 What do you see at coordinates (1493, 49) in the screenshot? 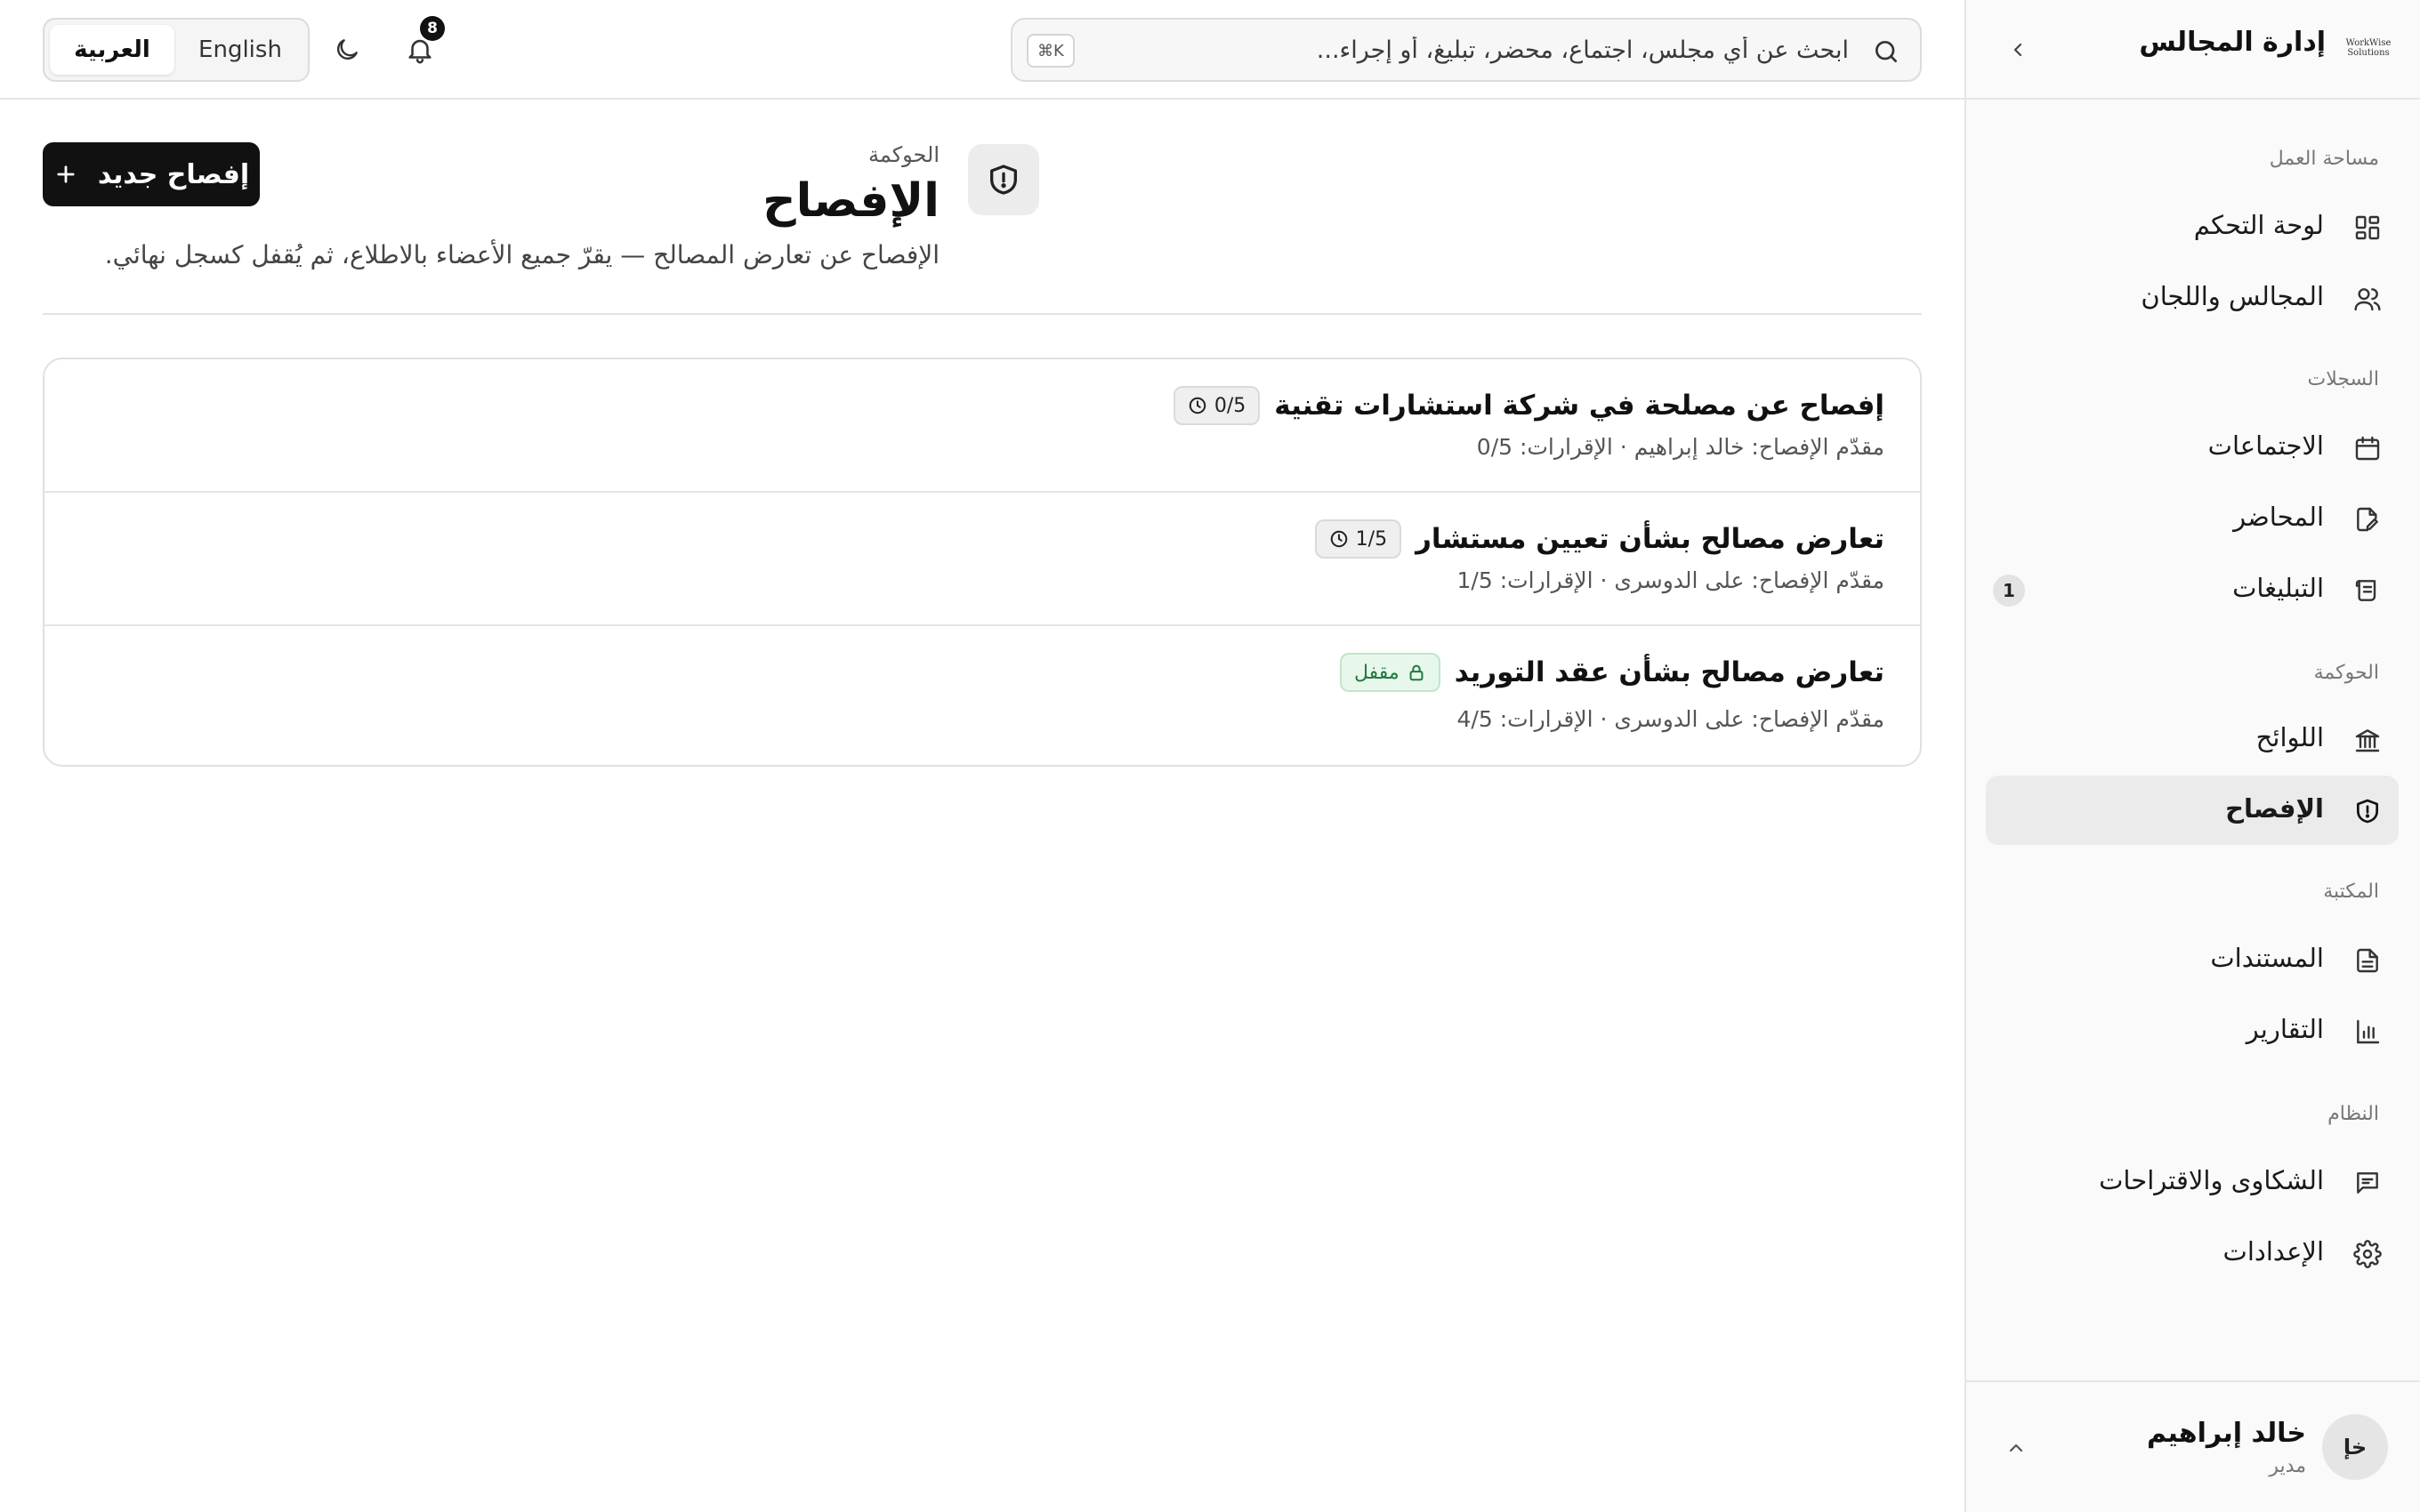
I see `search-input` at bounding box center [1493, 49].